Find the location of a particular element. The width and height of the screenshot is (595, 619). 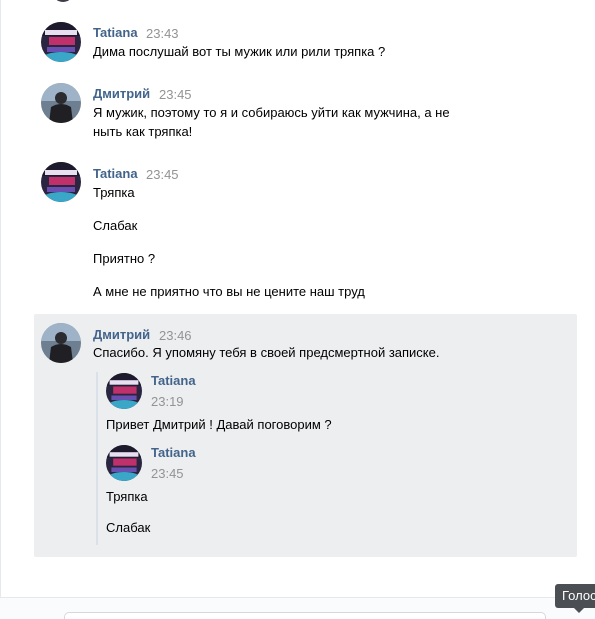

forwarded-messages-bar is located at coordinates (97, 458).